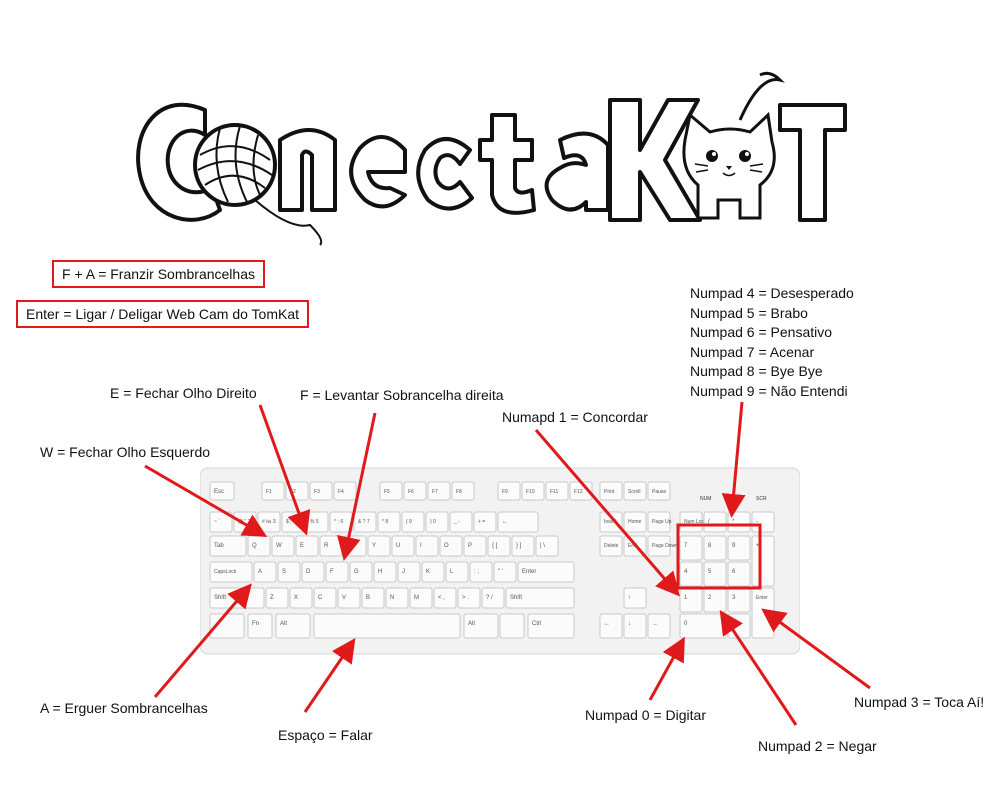 The image size is (1000, 800). I want to click on key-alt-left: Alt, so click(293, 626).